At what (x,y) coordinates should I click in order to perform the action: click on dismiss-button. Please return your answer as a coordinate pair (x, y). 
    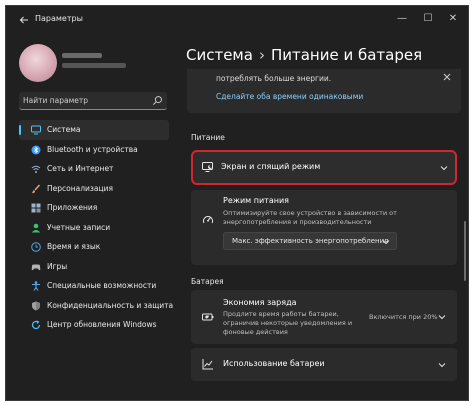
    Looking at the image, I should click on (447, 78).